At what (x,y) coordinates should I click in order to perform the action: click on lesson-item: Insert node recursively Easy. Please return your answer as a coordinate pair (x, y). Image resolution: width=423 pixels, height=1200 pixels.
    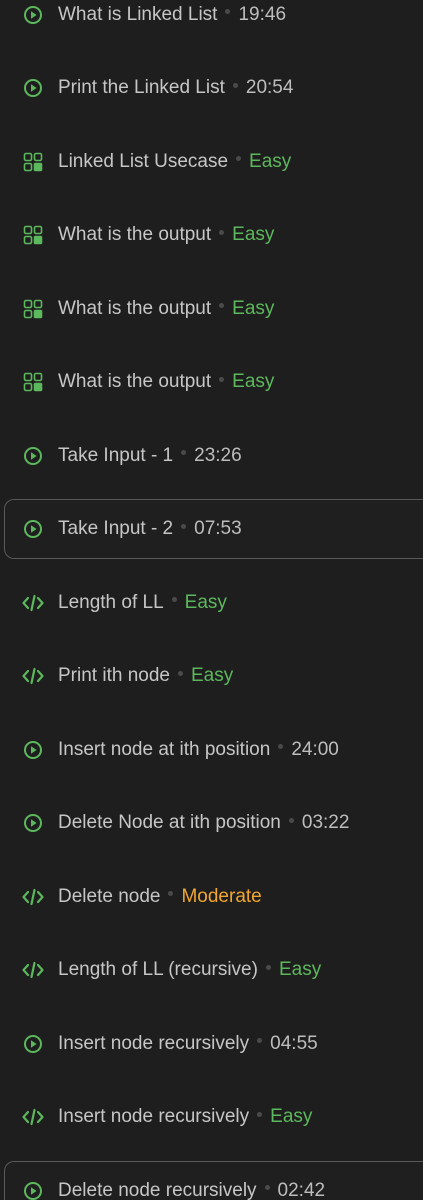
    Looking at the image, I should click on (211, 1118).